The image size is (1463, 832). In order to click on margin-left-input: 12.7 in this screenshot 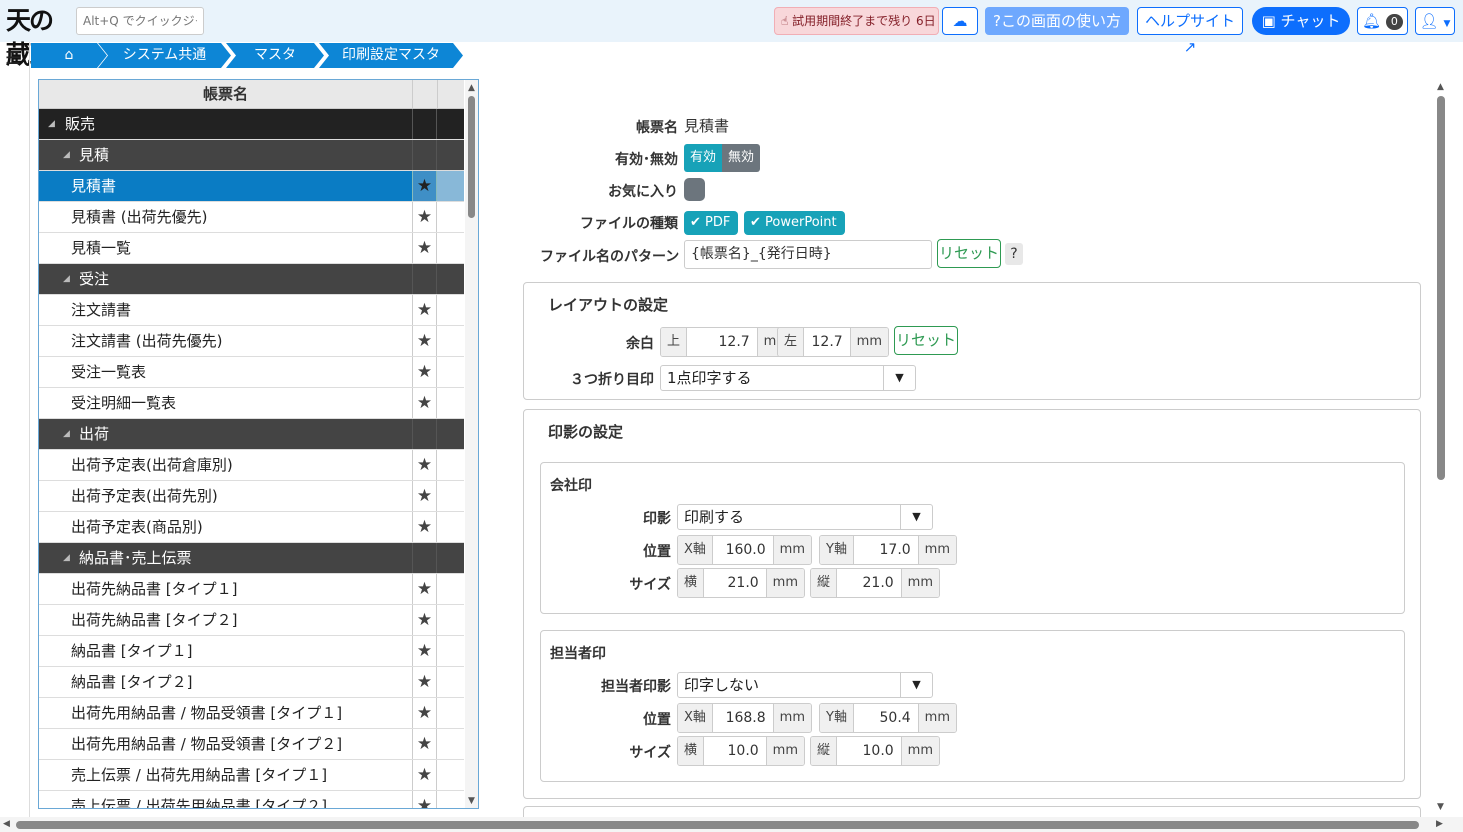, I will do `click(827, 342)`.